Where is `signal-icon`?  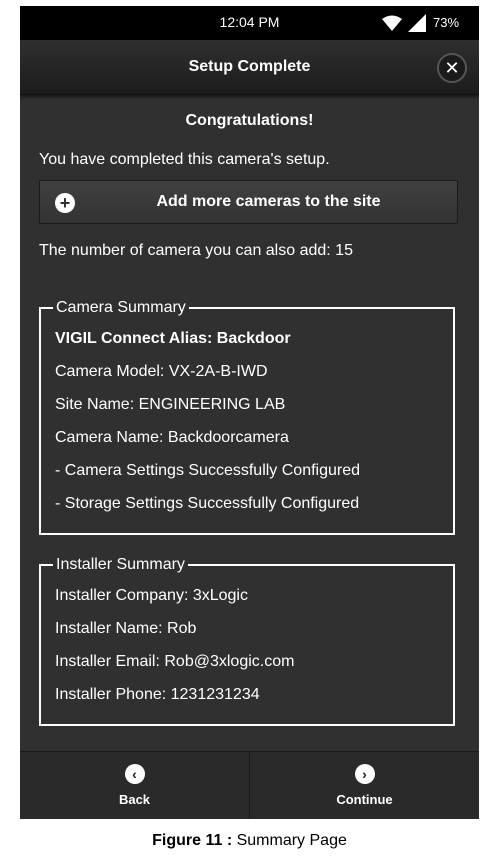 signal-icon is located at coordinates (417, 23).